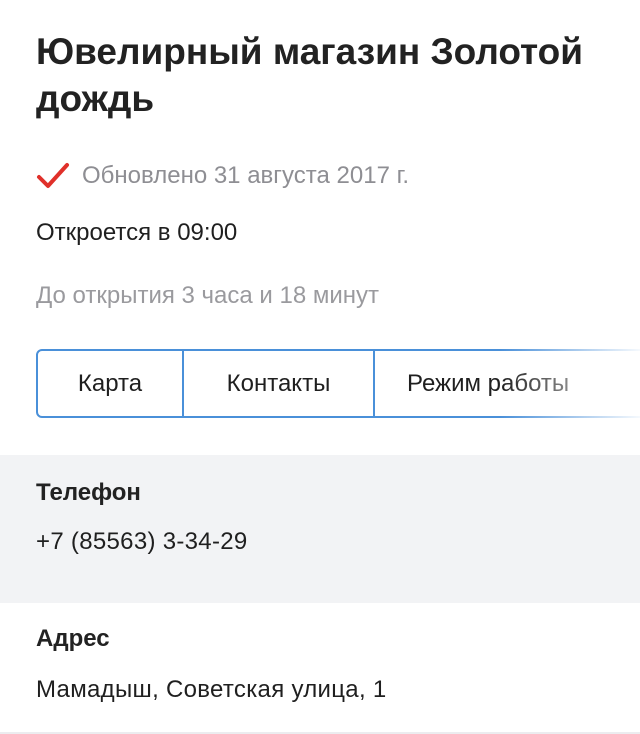 The image size is (640, 734). I want to click on tab-working-hours: Режим работы, so click(503, 383).